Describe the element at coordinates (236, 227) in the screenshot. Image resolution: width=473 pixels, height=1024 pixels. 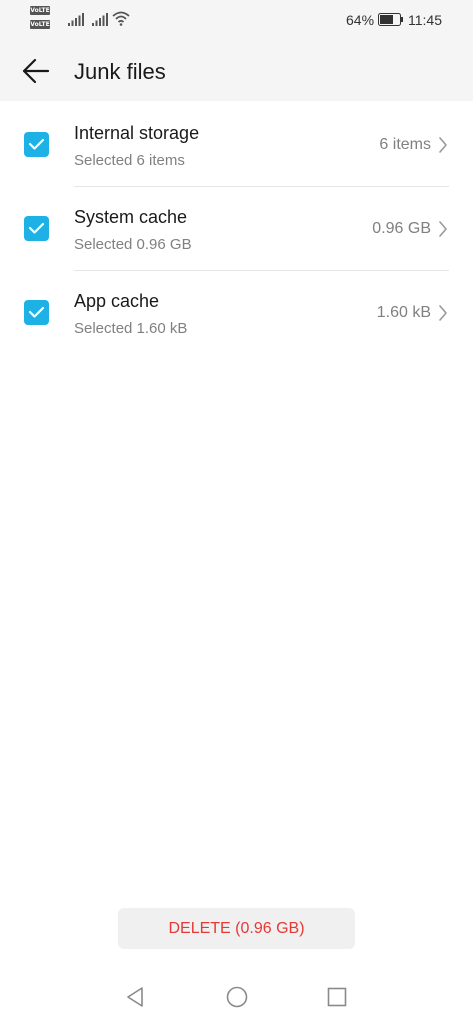
I see `list-item-system-cache: System cache Selected 0.96 GB 0.96 GB` at that location.